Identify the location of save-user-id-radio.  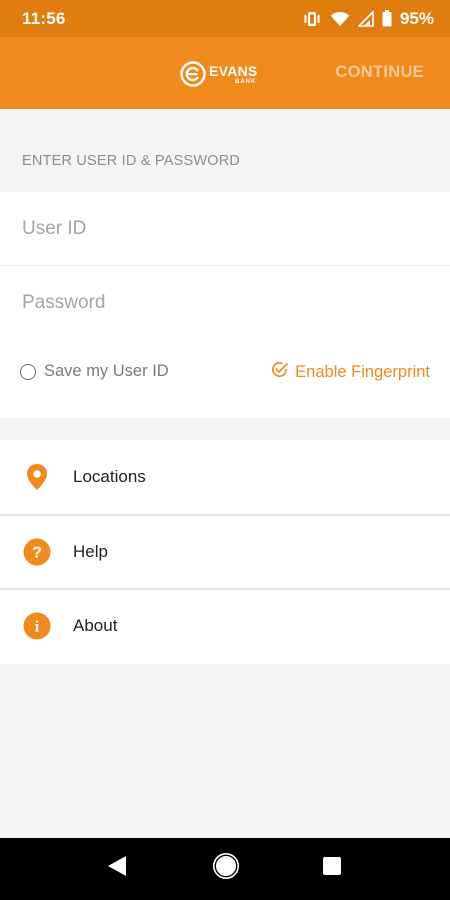
(28, 371).